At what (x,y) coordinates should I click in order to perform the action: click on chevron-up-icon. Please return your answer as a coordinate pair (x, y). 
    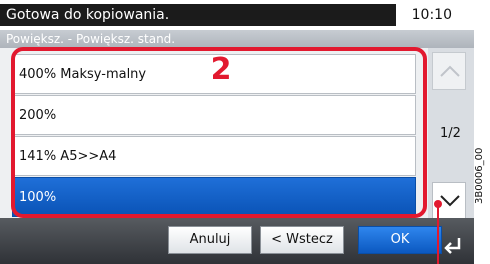
    Looking at the image, I should click on (450, 71).